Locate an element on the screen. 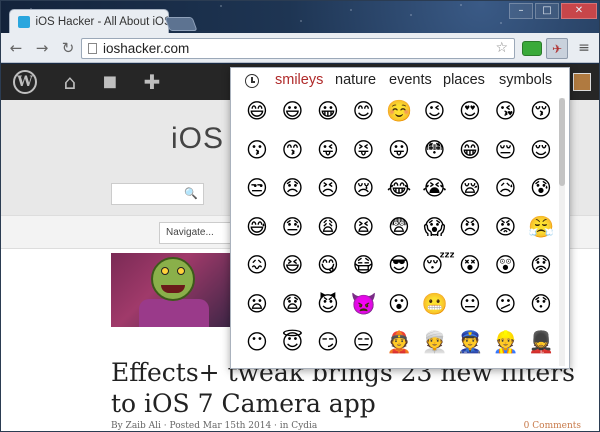 This screenshot has width=600, height=432. plus-icon: ✚ is located at coordinates (152, 82).